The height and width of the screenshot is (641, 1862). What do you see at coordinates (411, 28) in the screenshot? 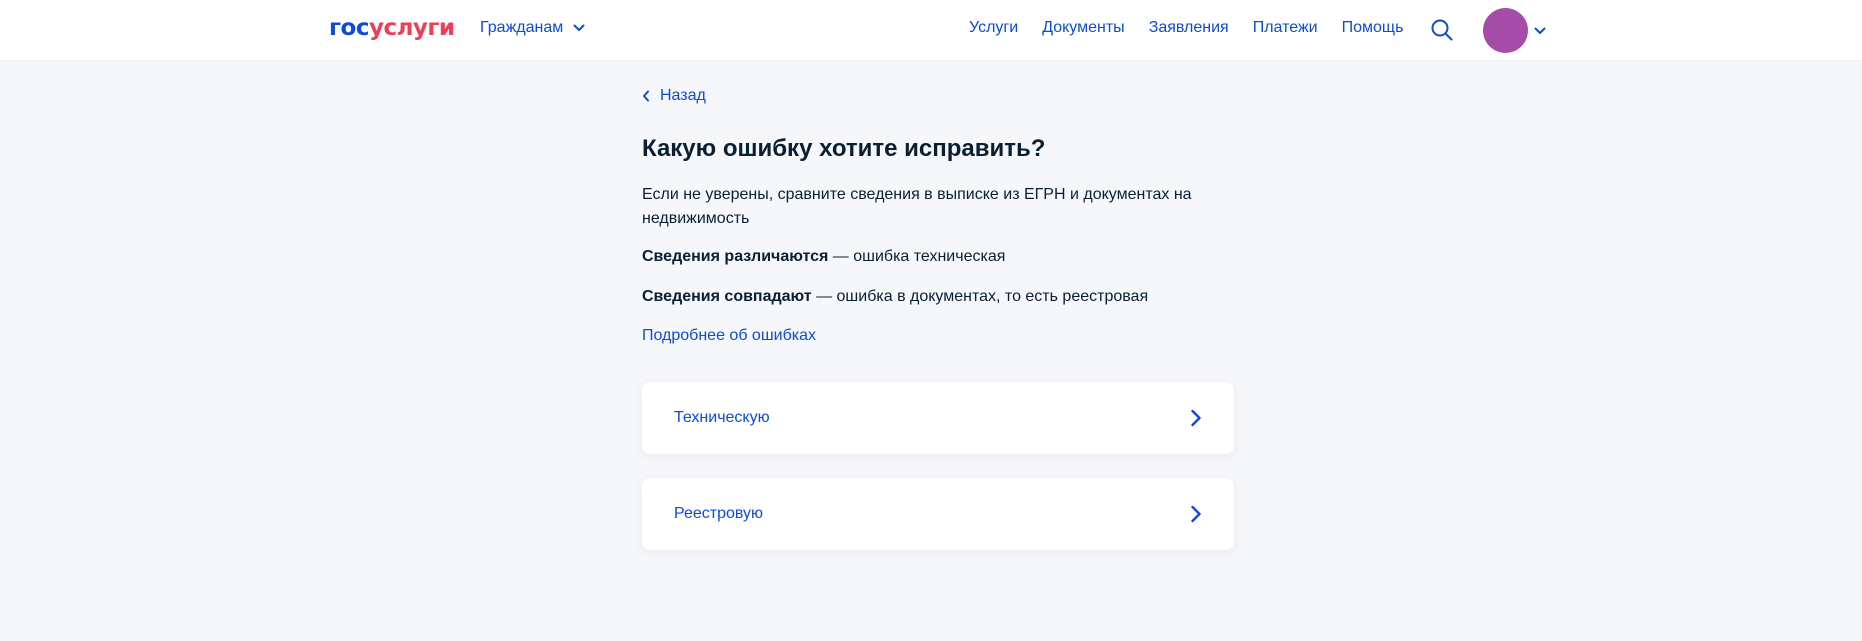
I see `logo-part-uslugi: услуги` at bounding box center [411, 28].